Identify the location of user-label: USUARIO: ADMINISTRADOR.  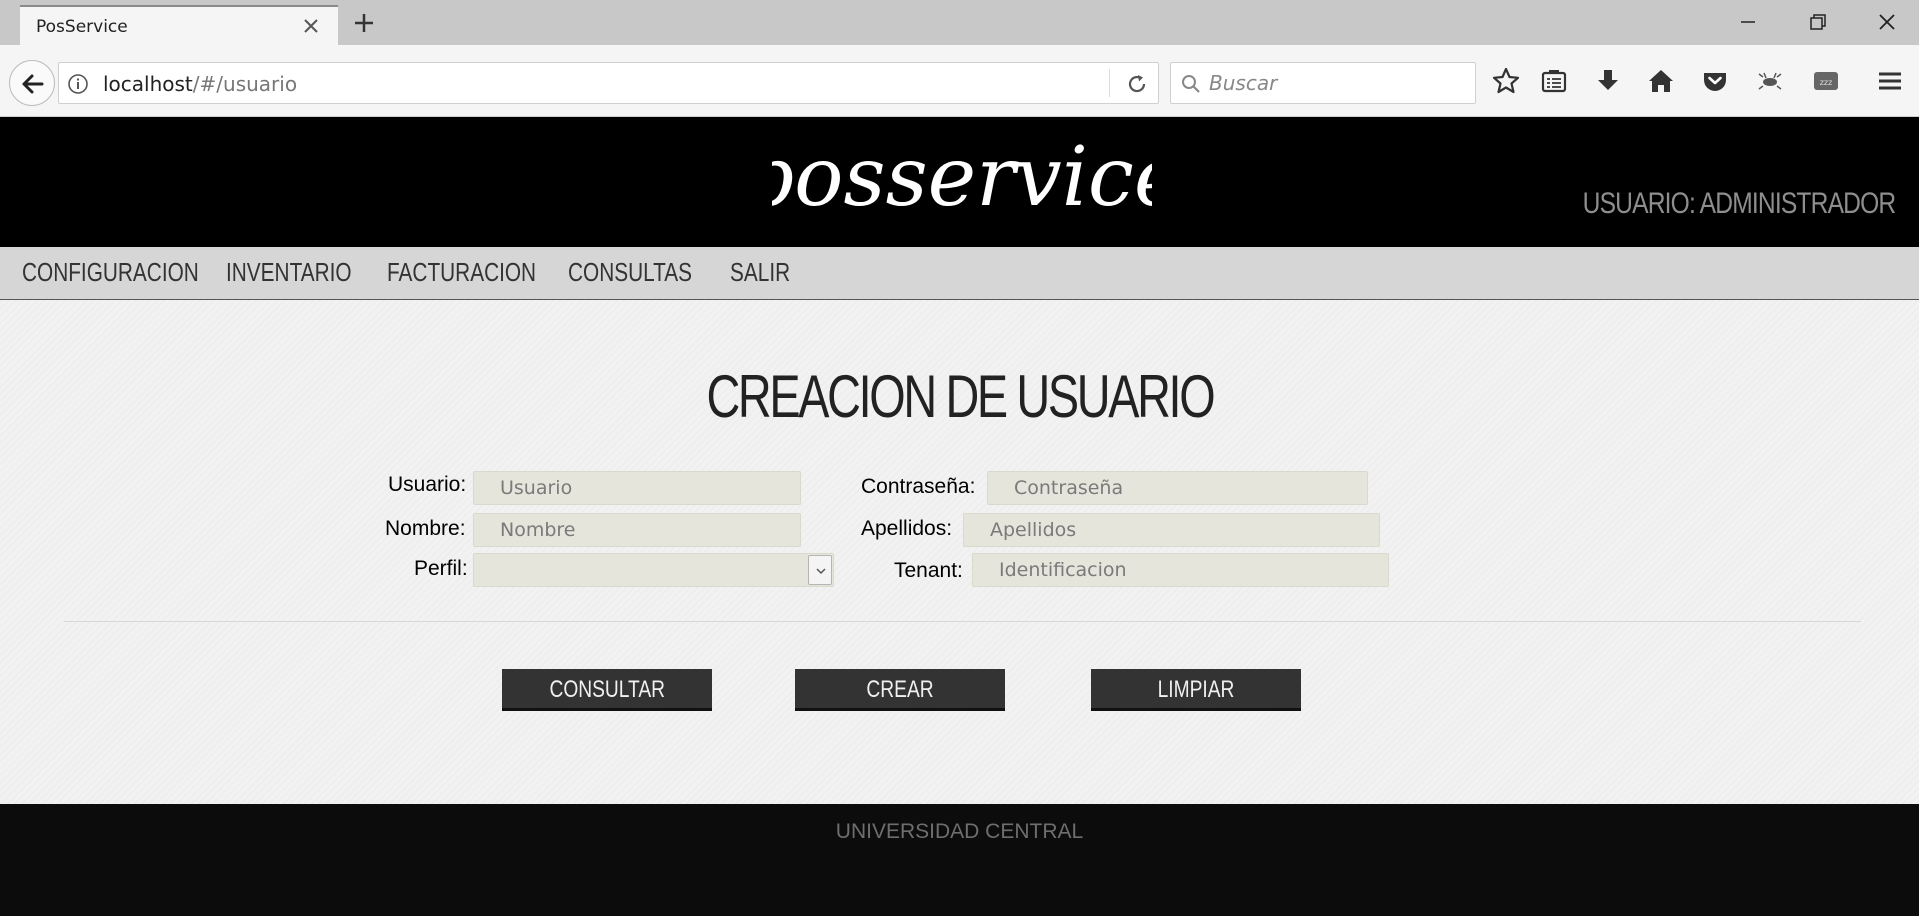
(1739, 203).